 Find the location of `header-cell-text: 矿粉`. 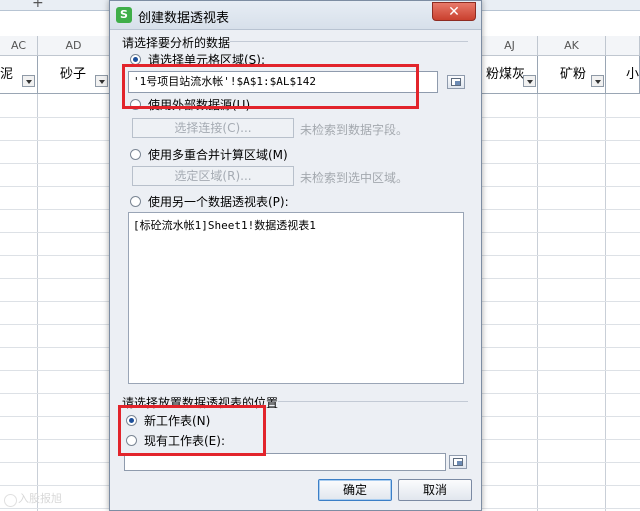

header-cell-text: 矿粉 is located at coordinates (573, 74).